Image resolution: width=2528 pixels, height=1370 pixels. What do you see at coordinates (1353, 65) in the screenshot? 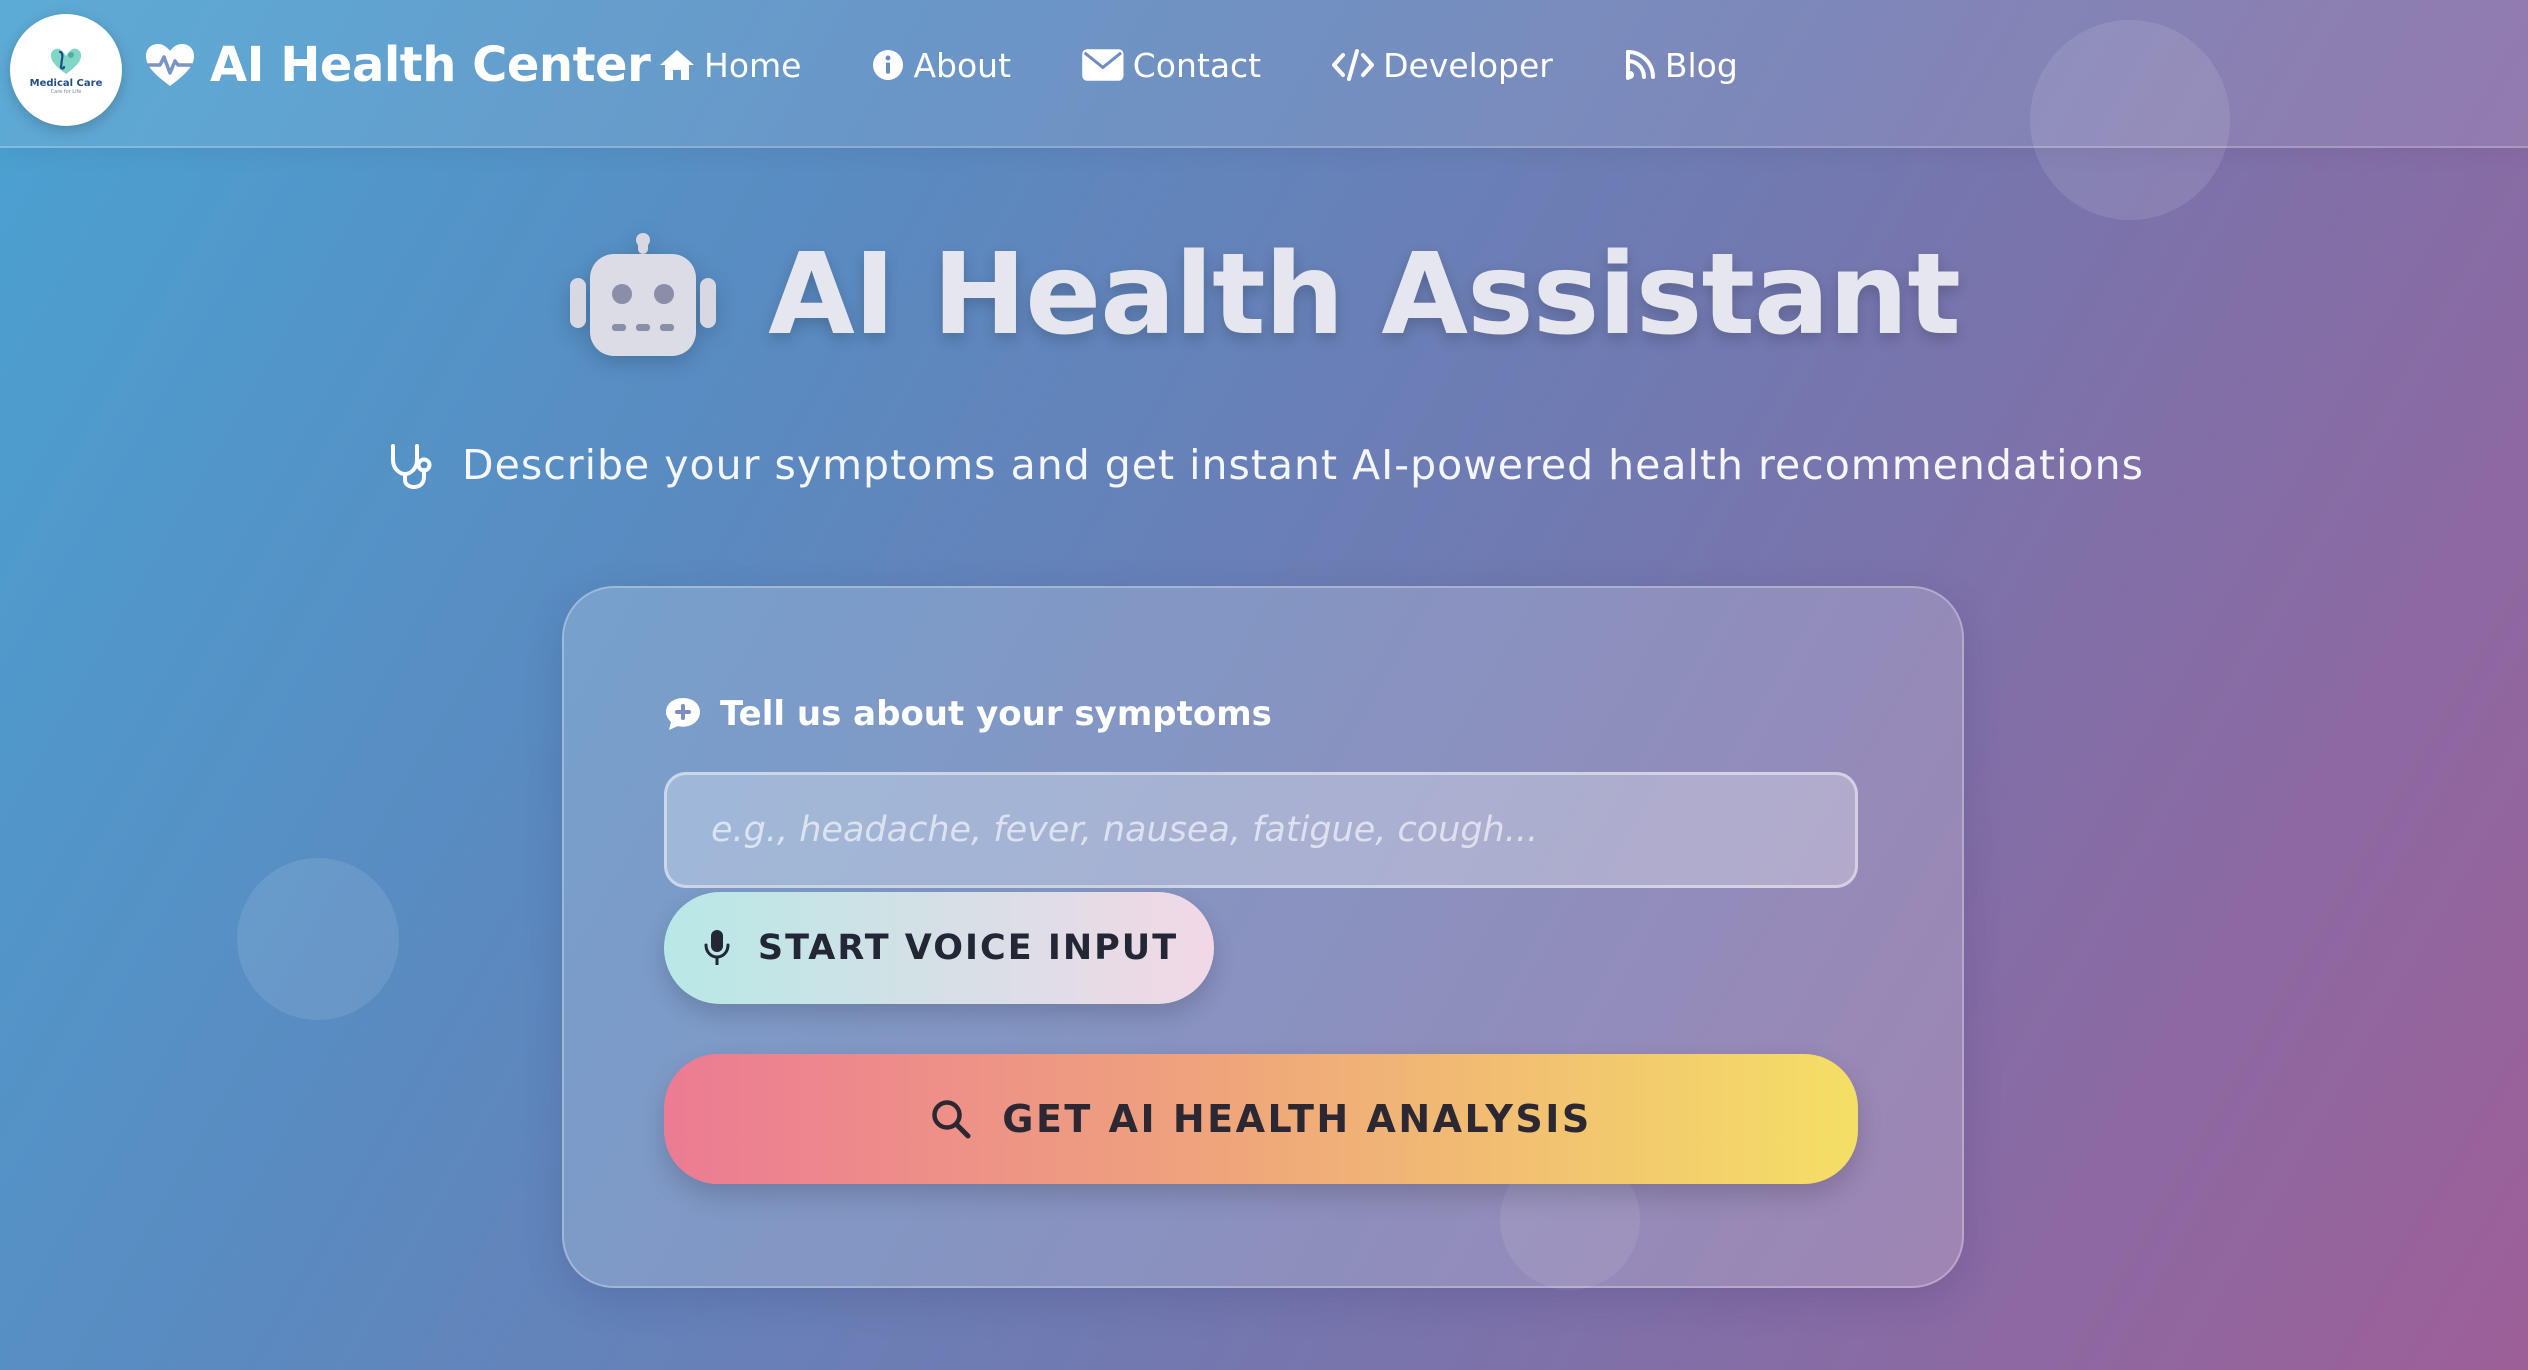
I see `code-icon` at bounding box center [1353, 65].